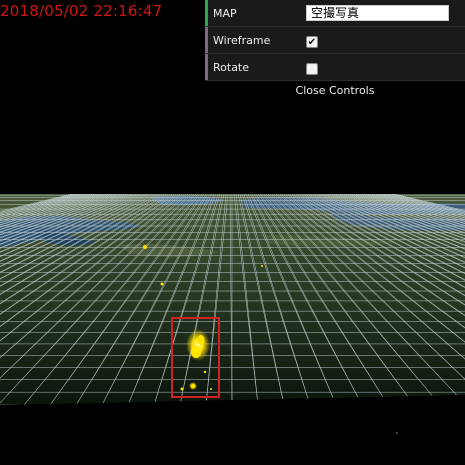 Image resolution: width=465 pixels, height=465 pixels. I want to click on map-value: 空撮写真, so click(377, 13).